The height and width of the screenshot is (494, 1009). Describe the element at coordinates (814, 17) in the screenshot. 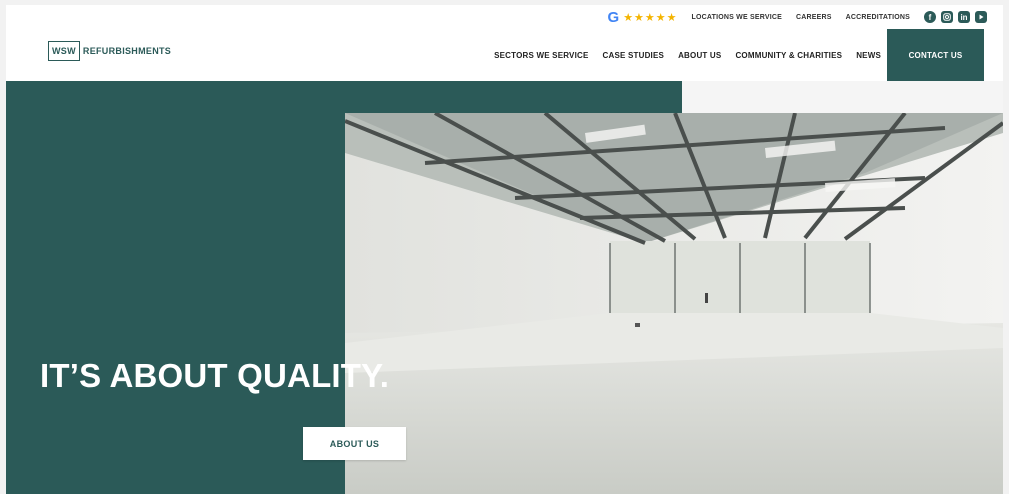

I see `careers-link: CAREERS` at that location.